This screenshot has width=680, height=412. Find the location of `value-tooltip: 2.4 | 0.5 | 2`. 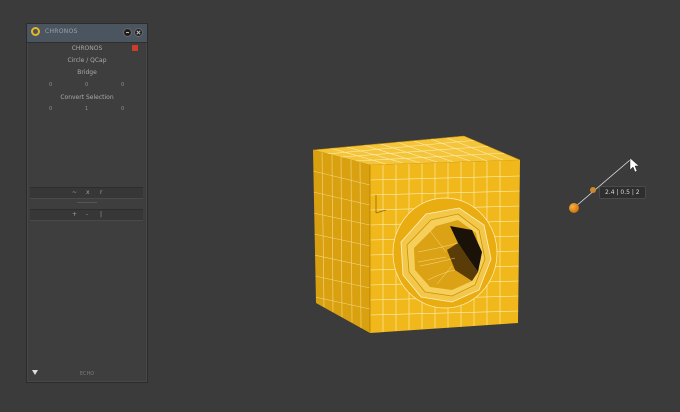

value-tooltip: 2.4 | 0.5 | 2 is located at coordinates (622, 192).